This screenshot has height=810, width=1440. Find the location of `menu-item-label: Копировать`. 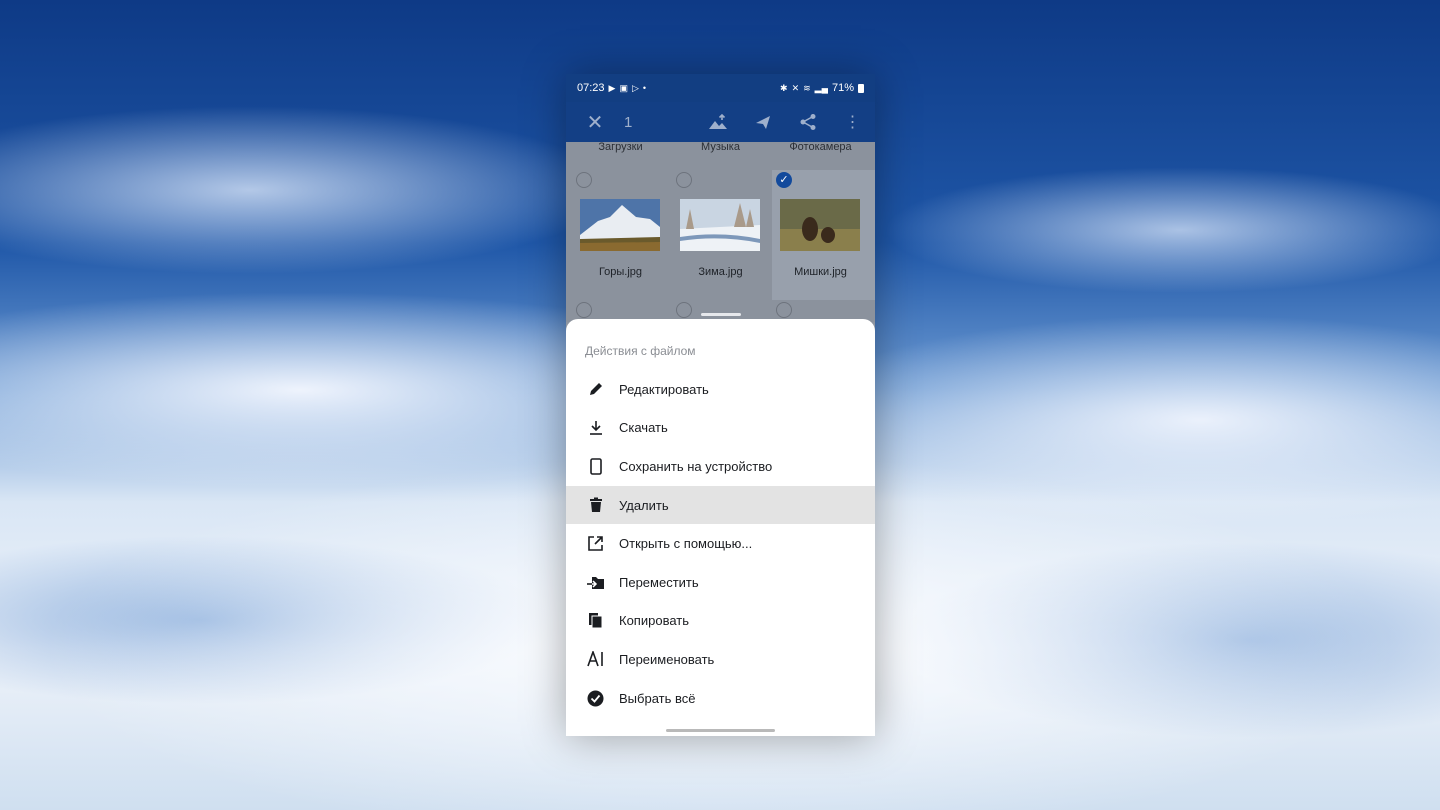

menu-item-label: Копировать is located at coordinates (654, 621).